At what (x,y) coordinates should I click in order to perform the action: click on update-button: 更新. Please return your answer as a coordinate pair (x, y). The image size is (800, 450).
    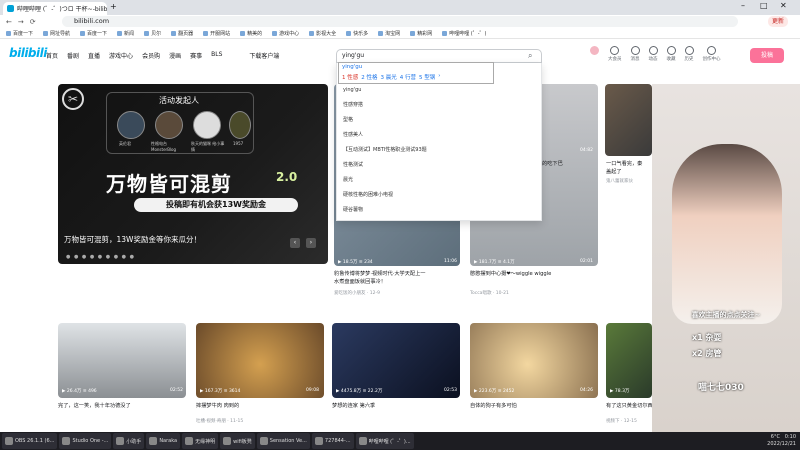
    Looking at the image, I should click on (778, 21).